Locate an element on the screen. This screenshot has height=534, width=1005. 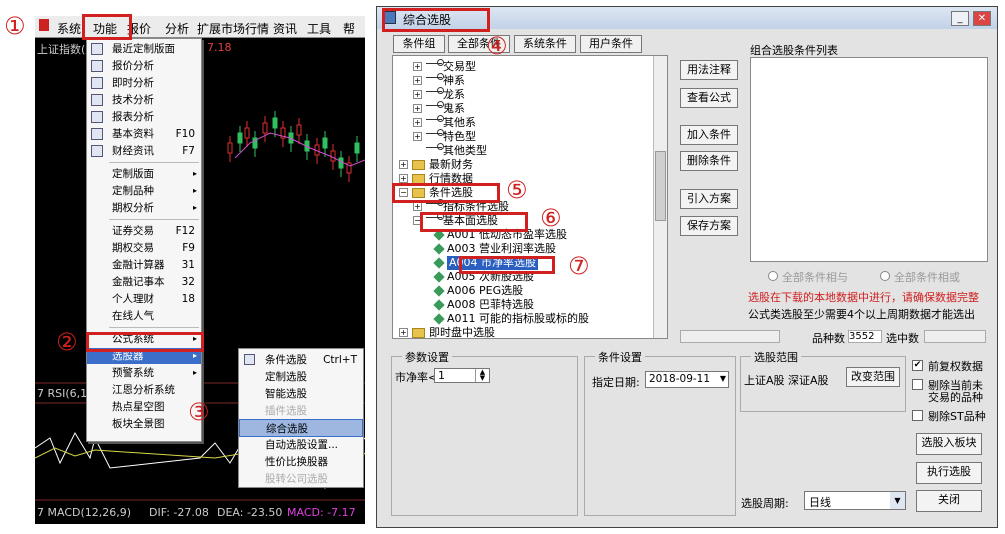
menu-item: 报表分析 is located at coordinates (144, 117).